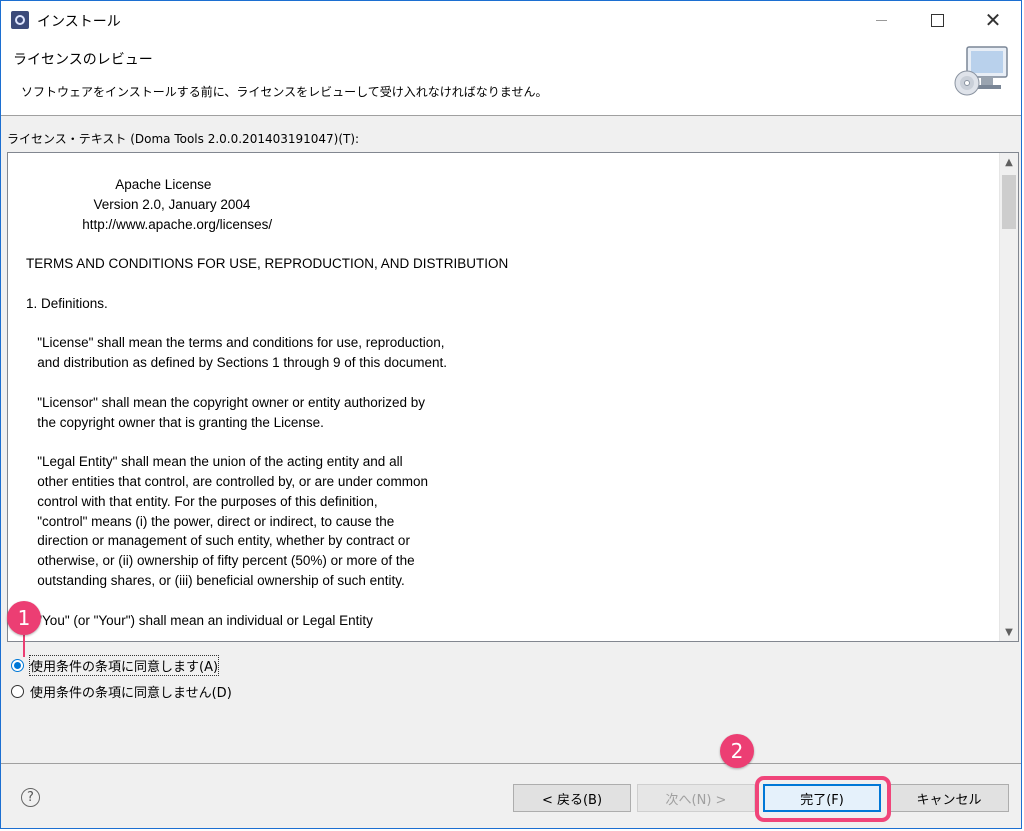 The image size is (1024, 831). Describe the element at coordinates (30, 797) in the screenshot. I see `help-icon: ?` at that location.